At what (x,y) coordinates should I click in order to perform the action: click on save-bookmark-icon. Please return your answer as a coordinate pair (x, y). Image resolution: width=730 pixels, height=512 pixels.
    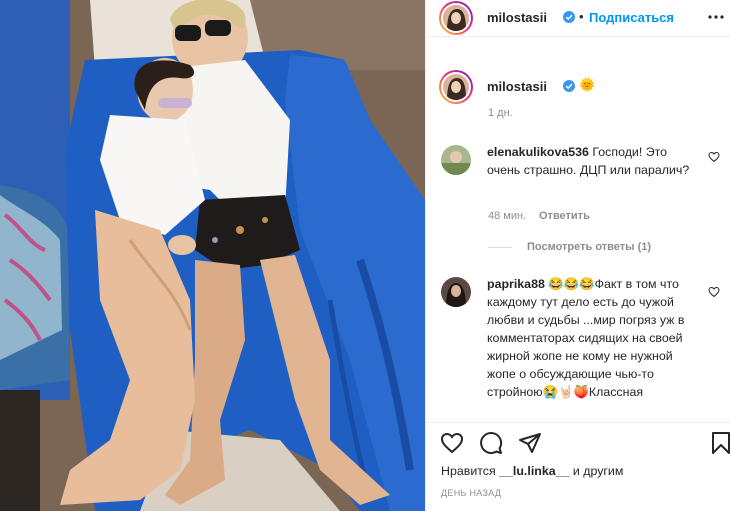
    Looking at the image, I should click on (719, 443).